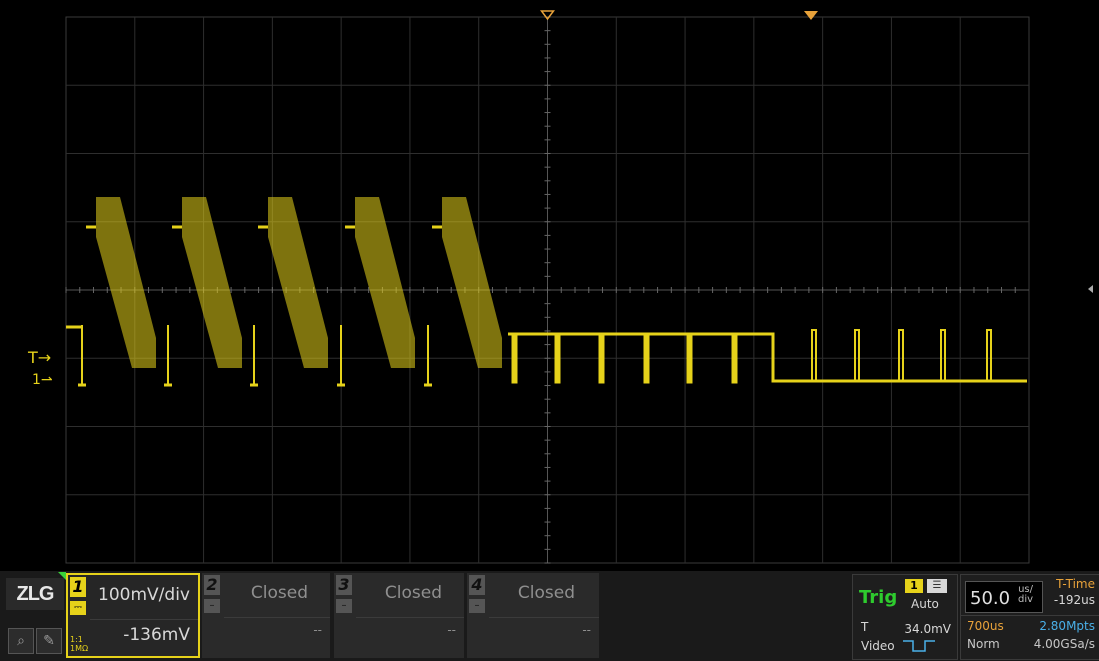 The height and width of the screenshot is (661, 1099). I want to click on right-scroll-arrow-icon, so click(1090, 289).